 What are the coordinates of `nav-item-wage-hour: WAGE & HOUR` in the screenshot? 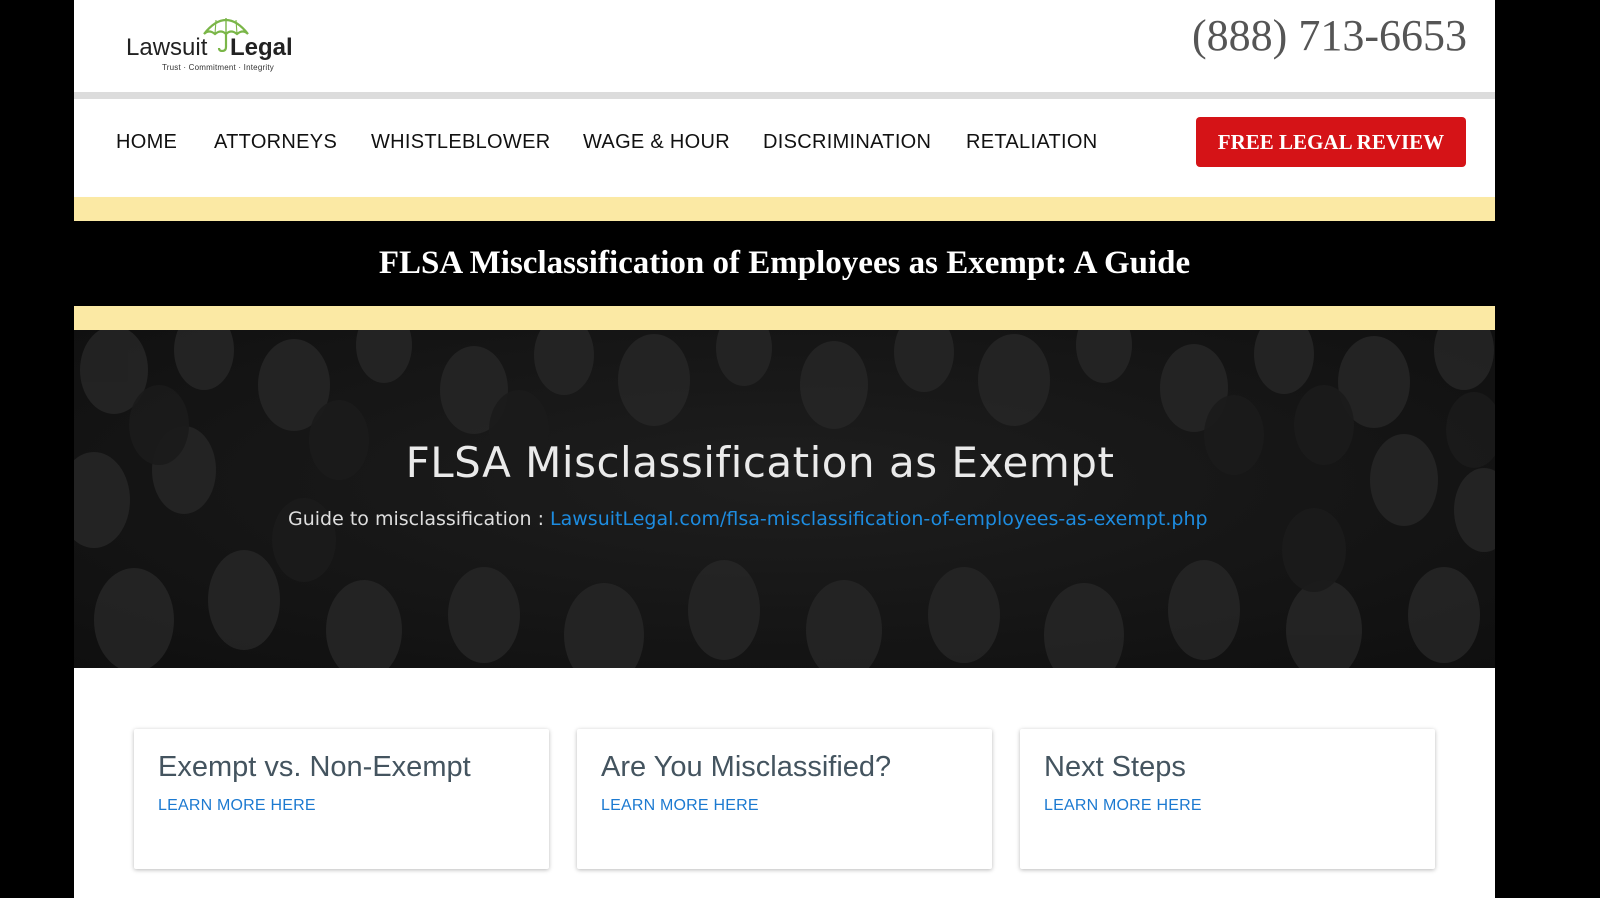 It's located at (656, 142).